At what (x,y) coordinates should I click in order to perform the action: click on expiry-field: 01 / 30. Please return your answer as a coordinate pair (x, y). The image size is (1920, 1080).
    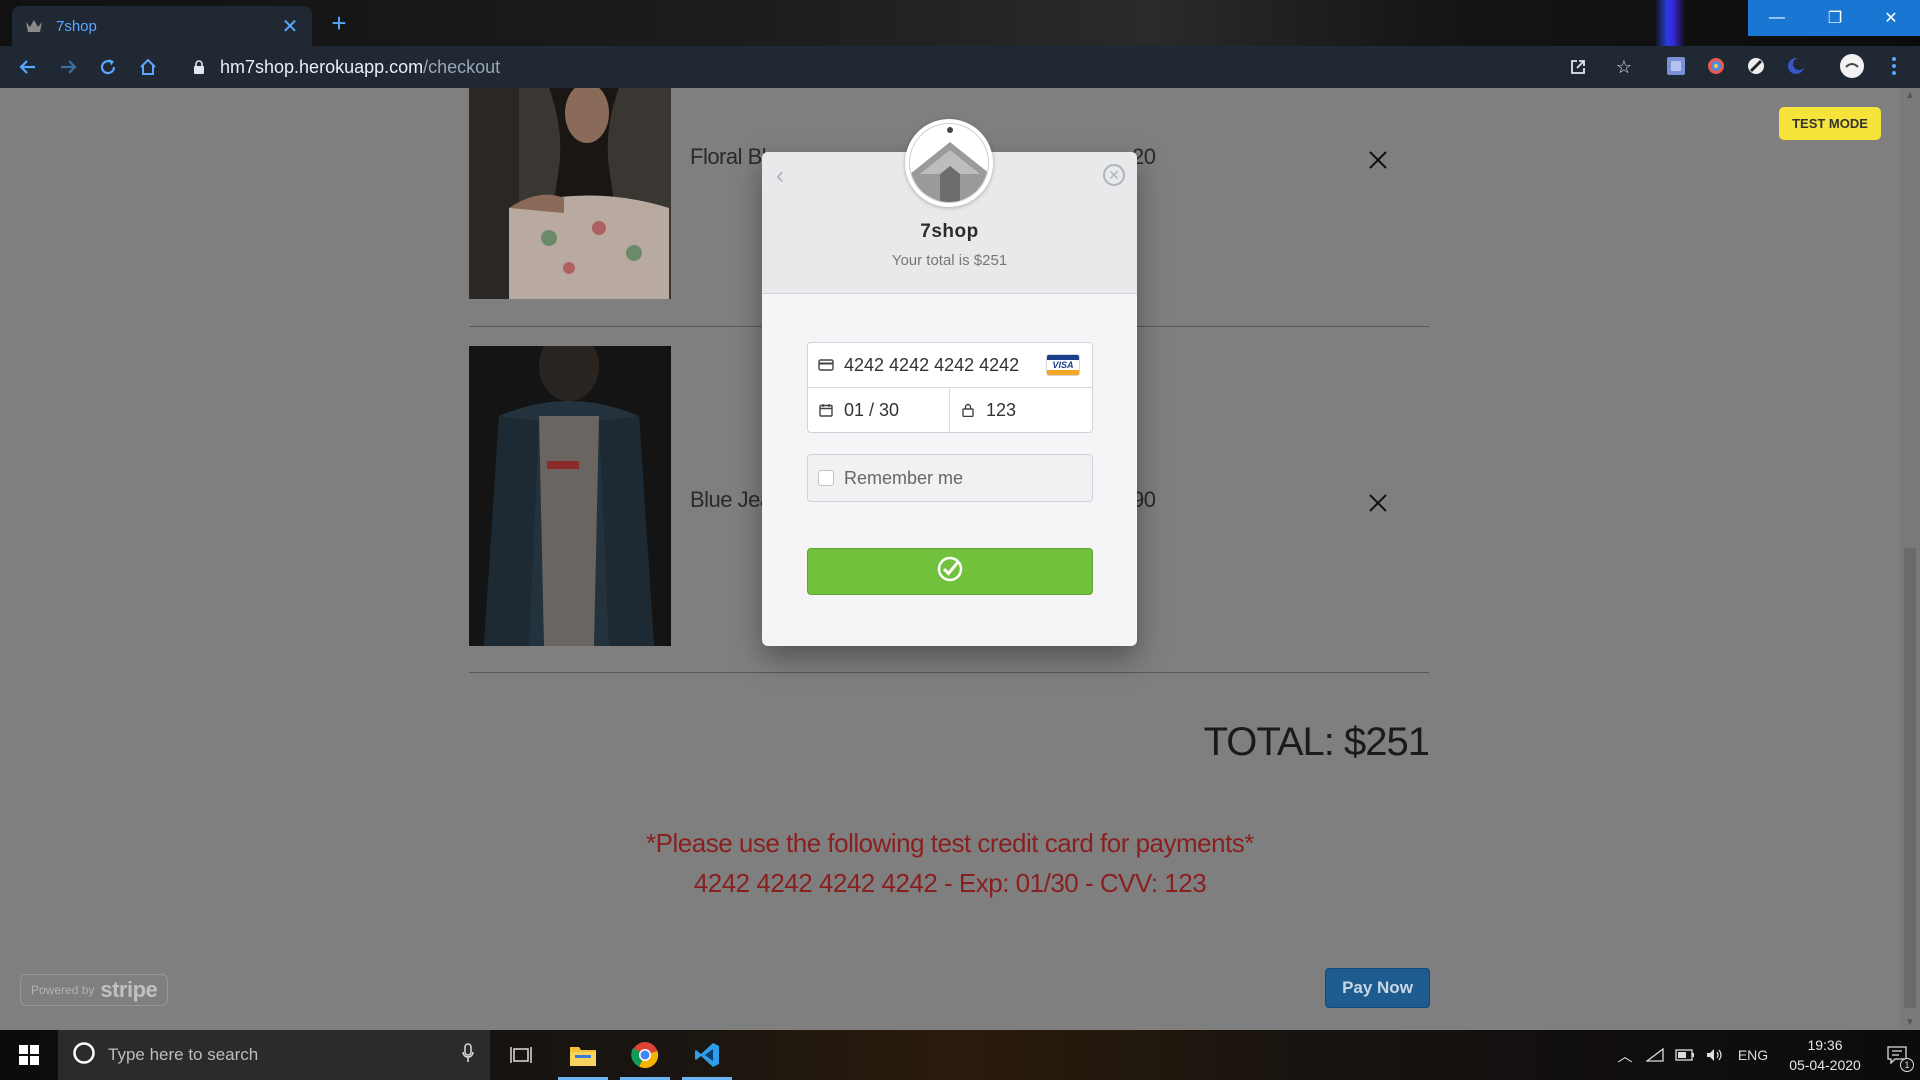
    Looking at the image, I should click on (879, 410).